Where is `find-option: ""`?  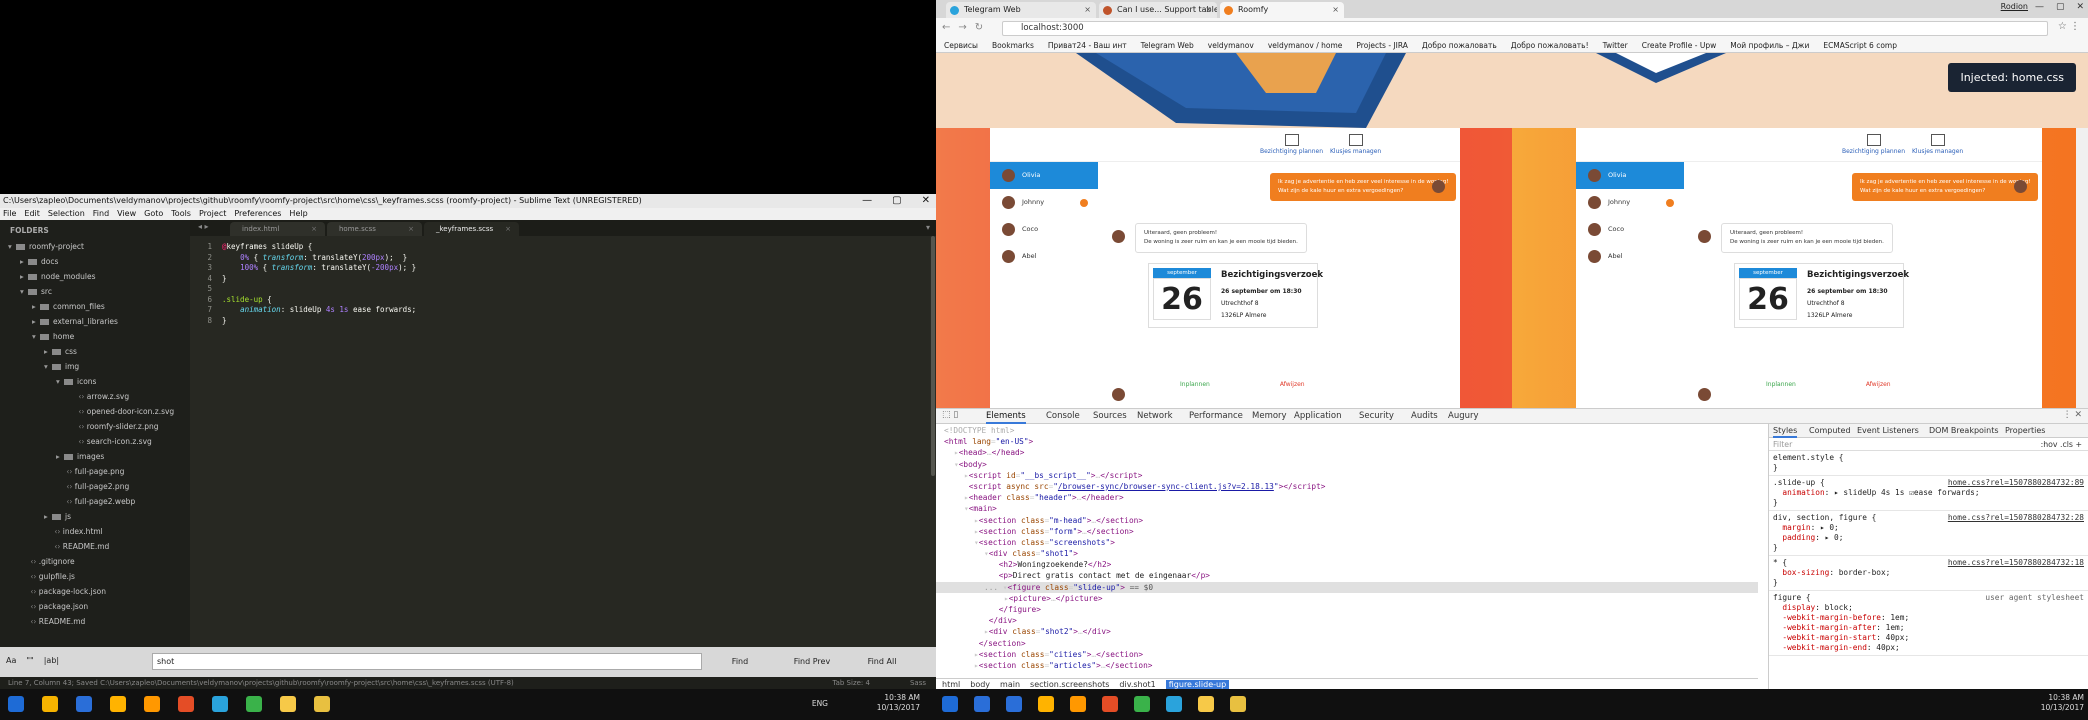 find-option: "" is located at coordinates (29, 660).